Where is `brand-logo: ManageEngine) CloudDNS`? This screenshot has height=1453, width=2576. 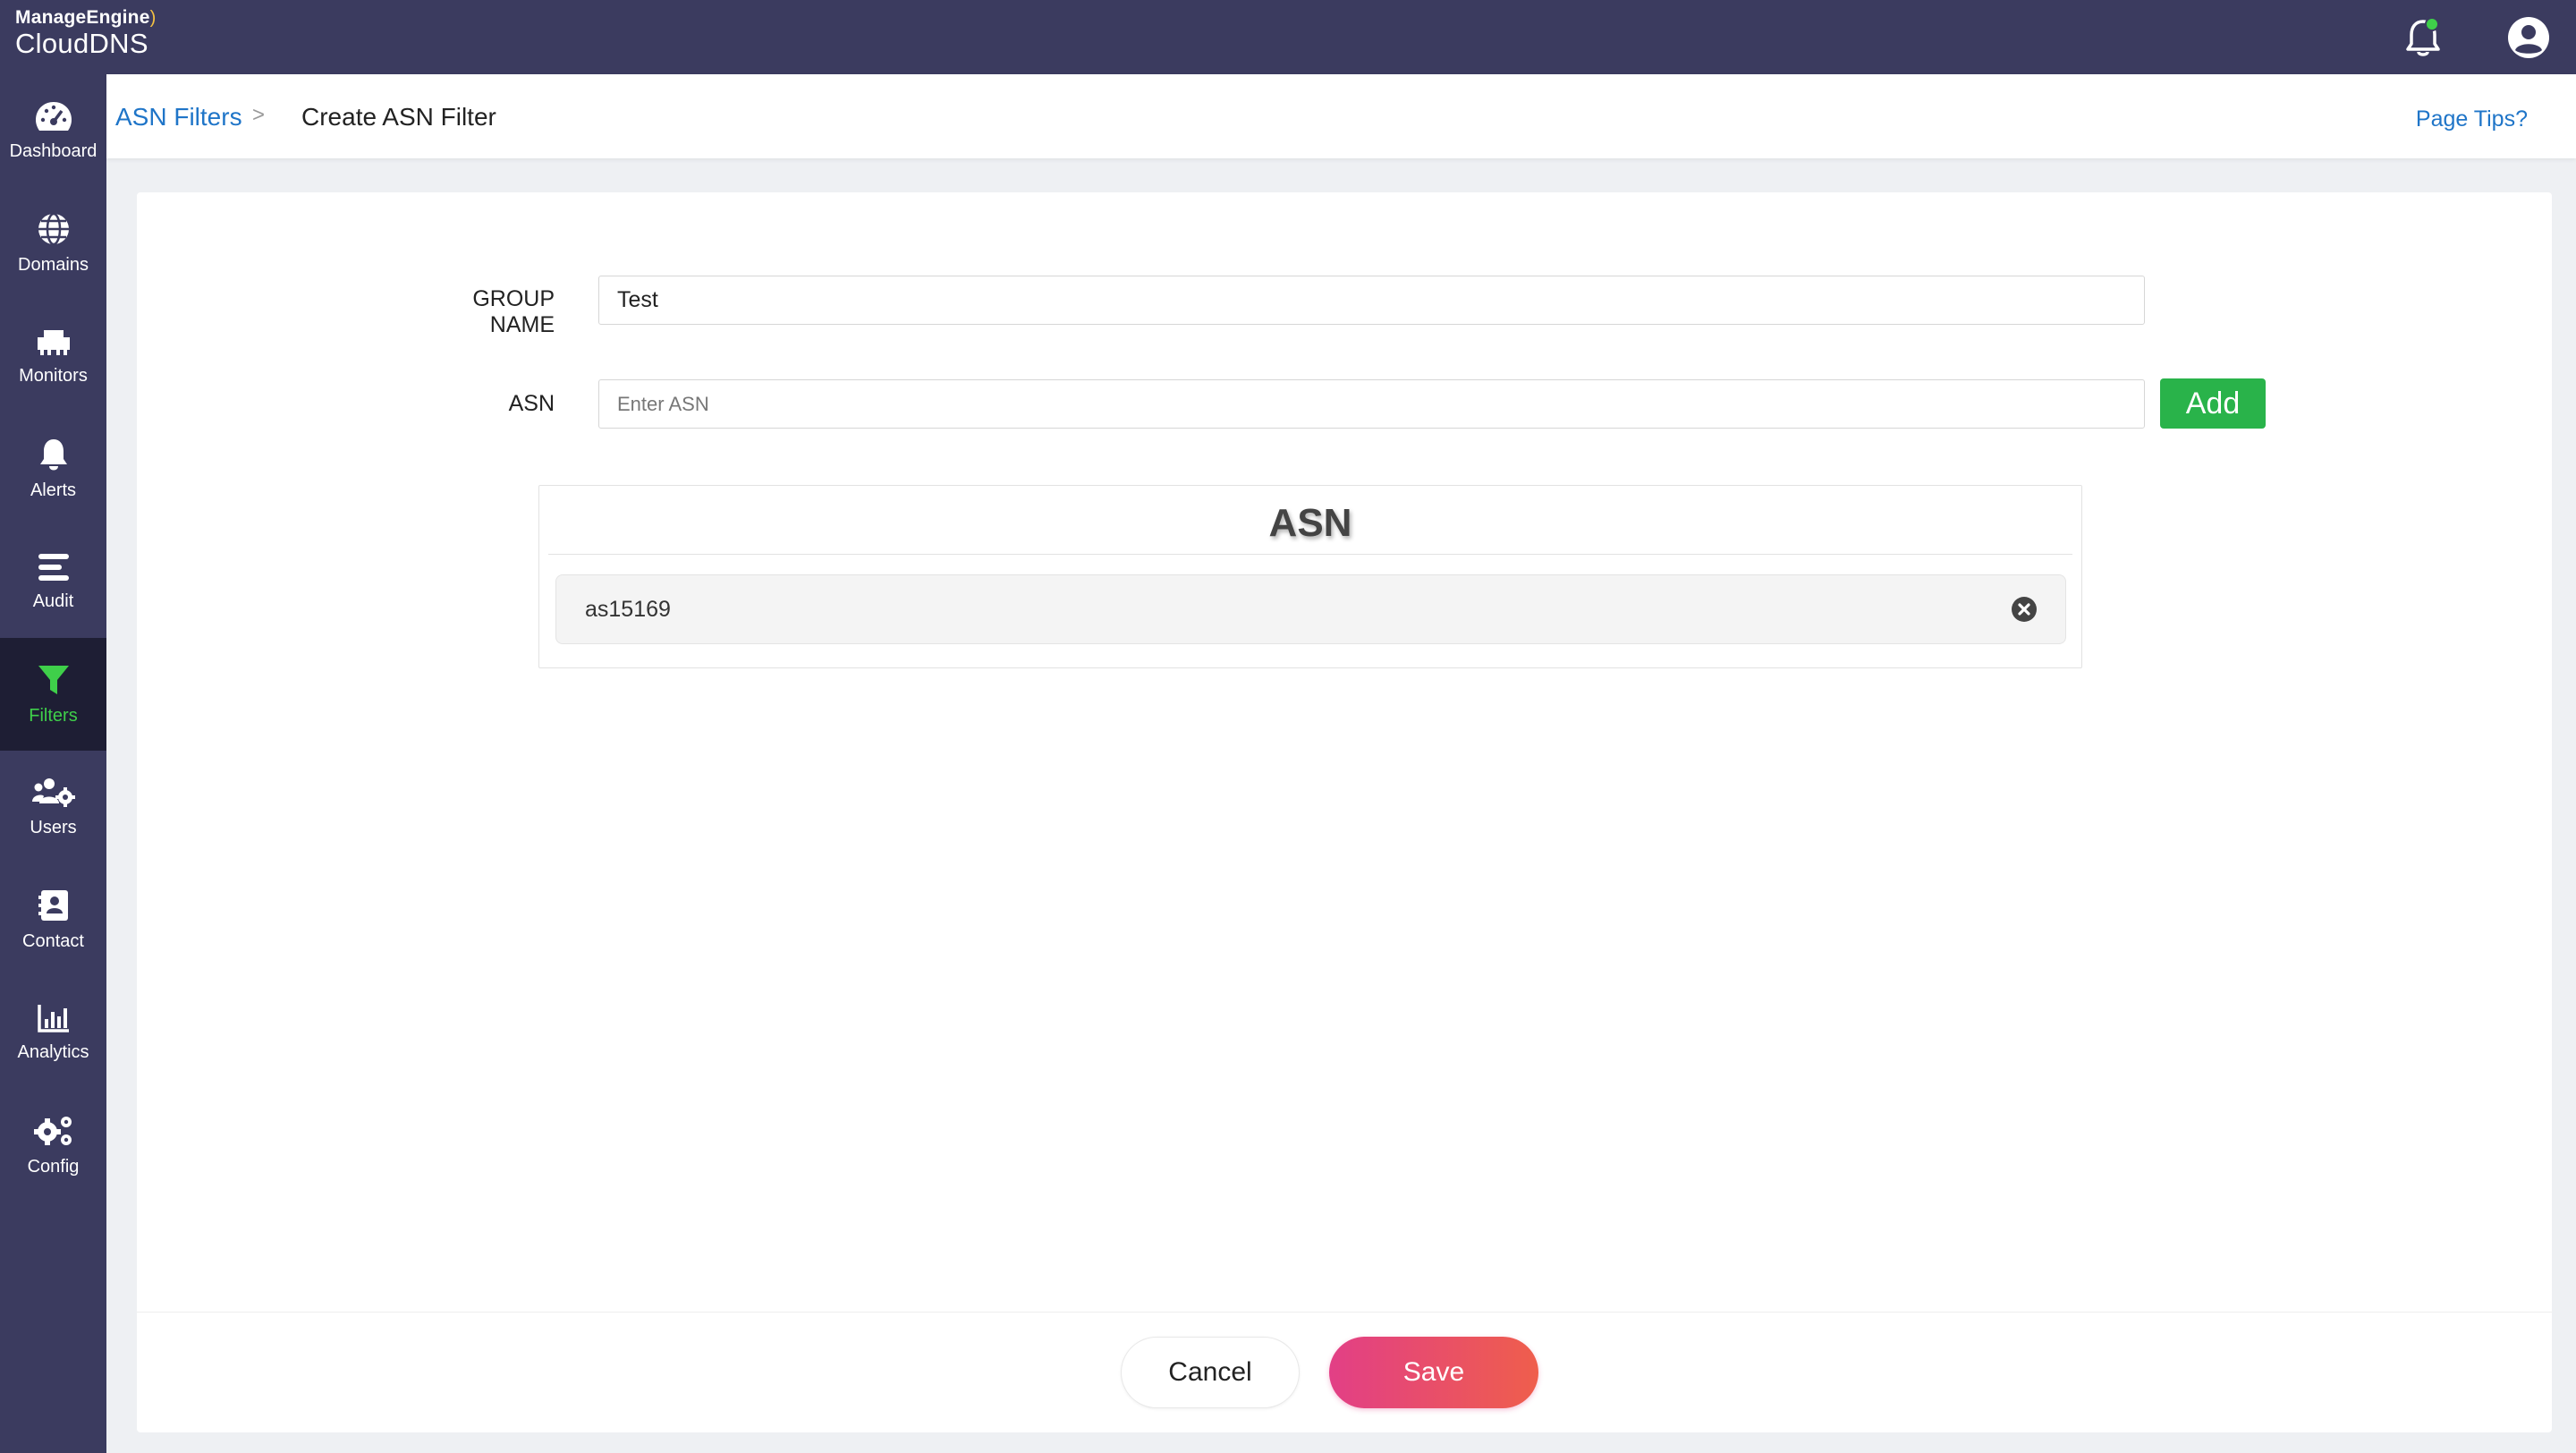 brand-logo: ManageEngine) CloudDNS is located at coordinates (85, 33).